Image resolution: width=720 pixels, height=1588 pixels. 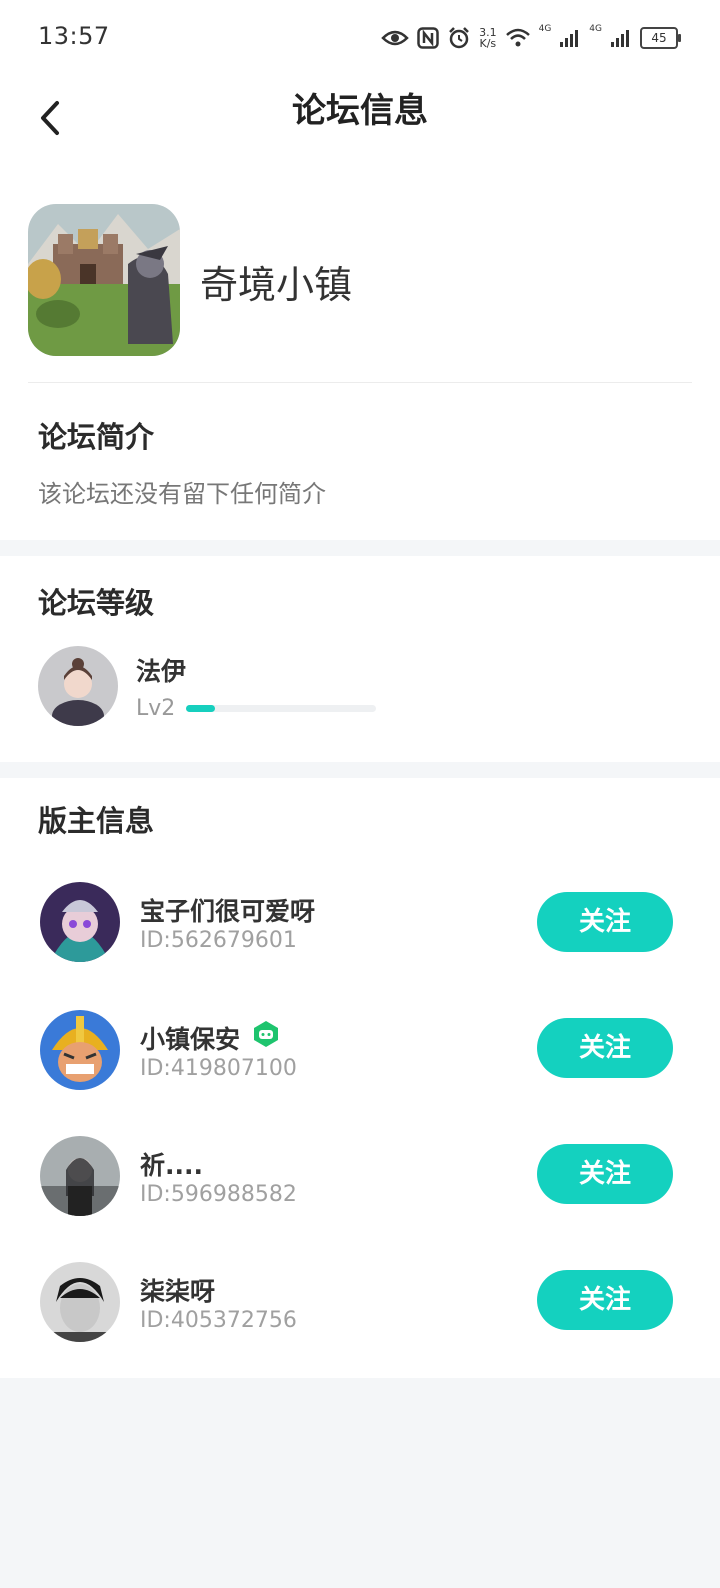 What do you see at coordinates (190, 1039) in the screenshot?
I see `moderator-name: 小镇保安` at bounding box center [190, 1039].